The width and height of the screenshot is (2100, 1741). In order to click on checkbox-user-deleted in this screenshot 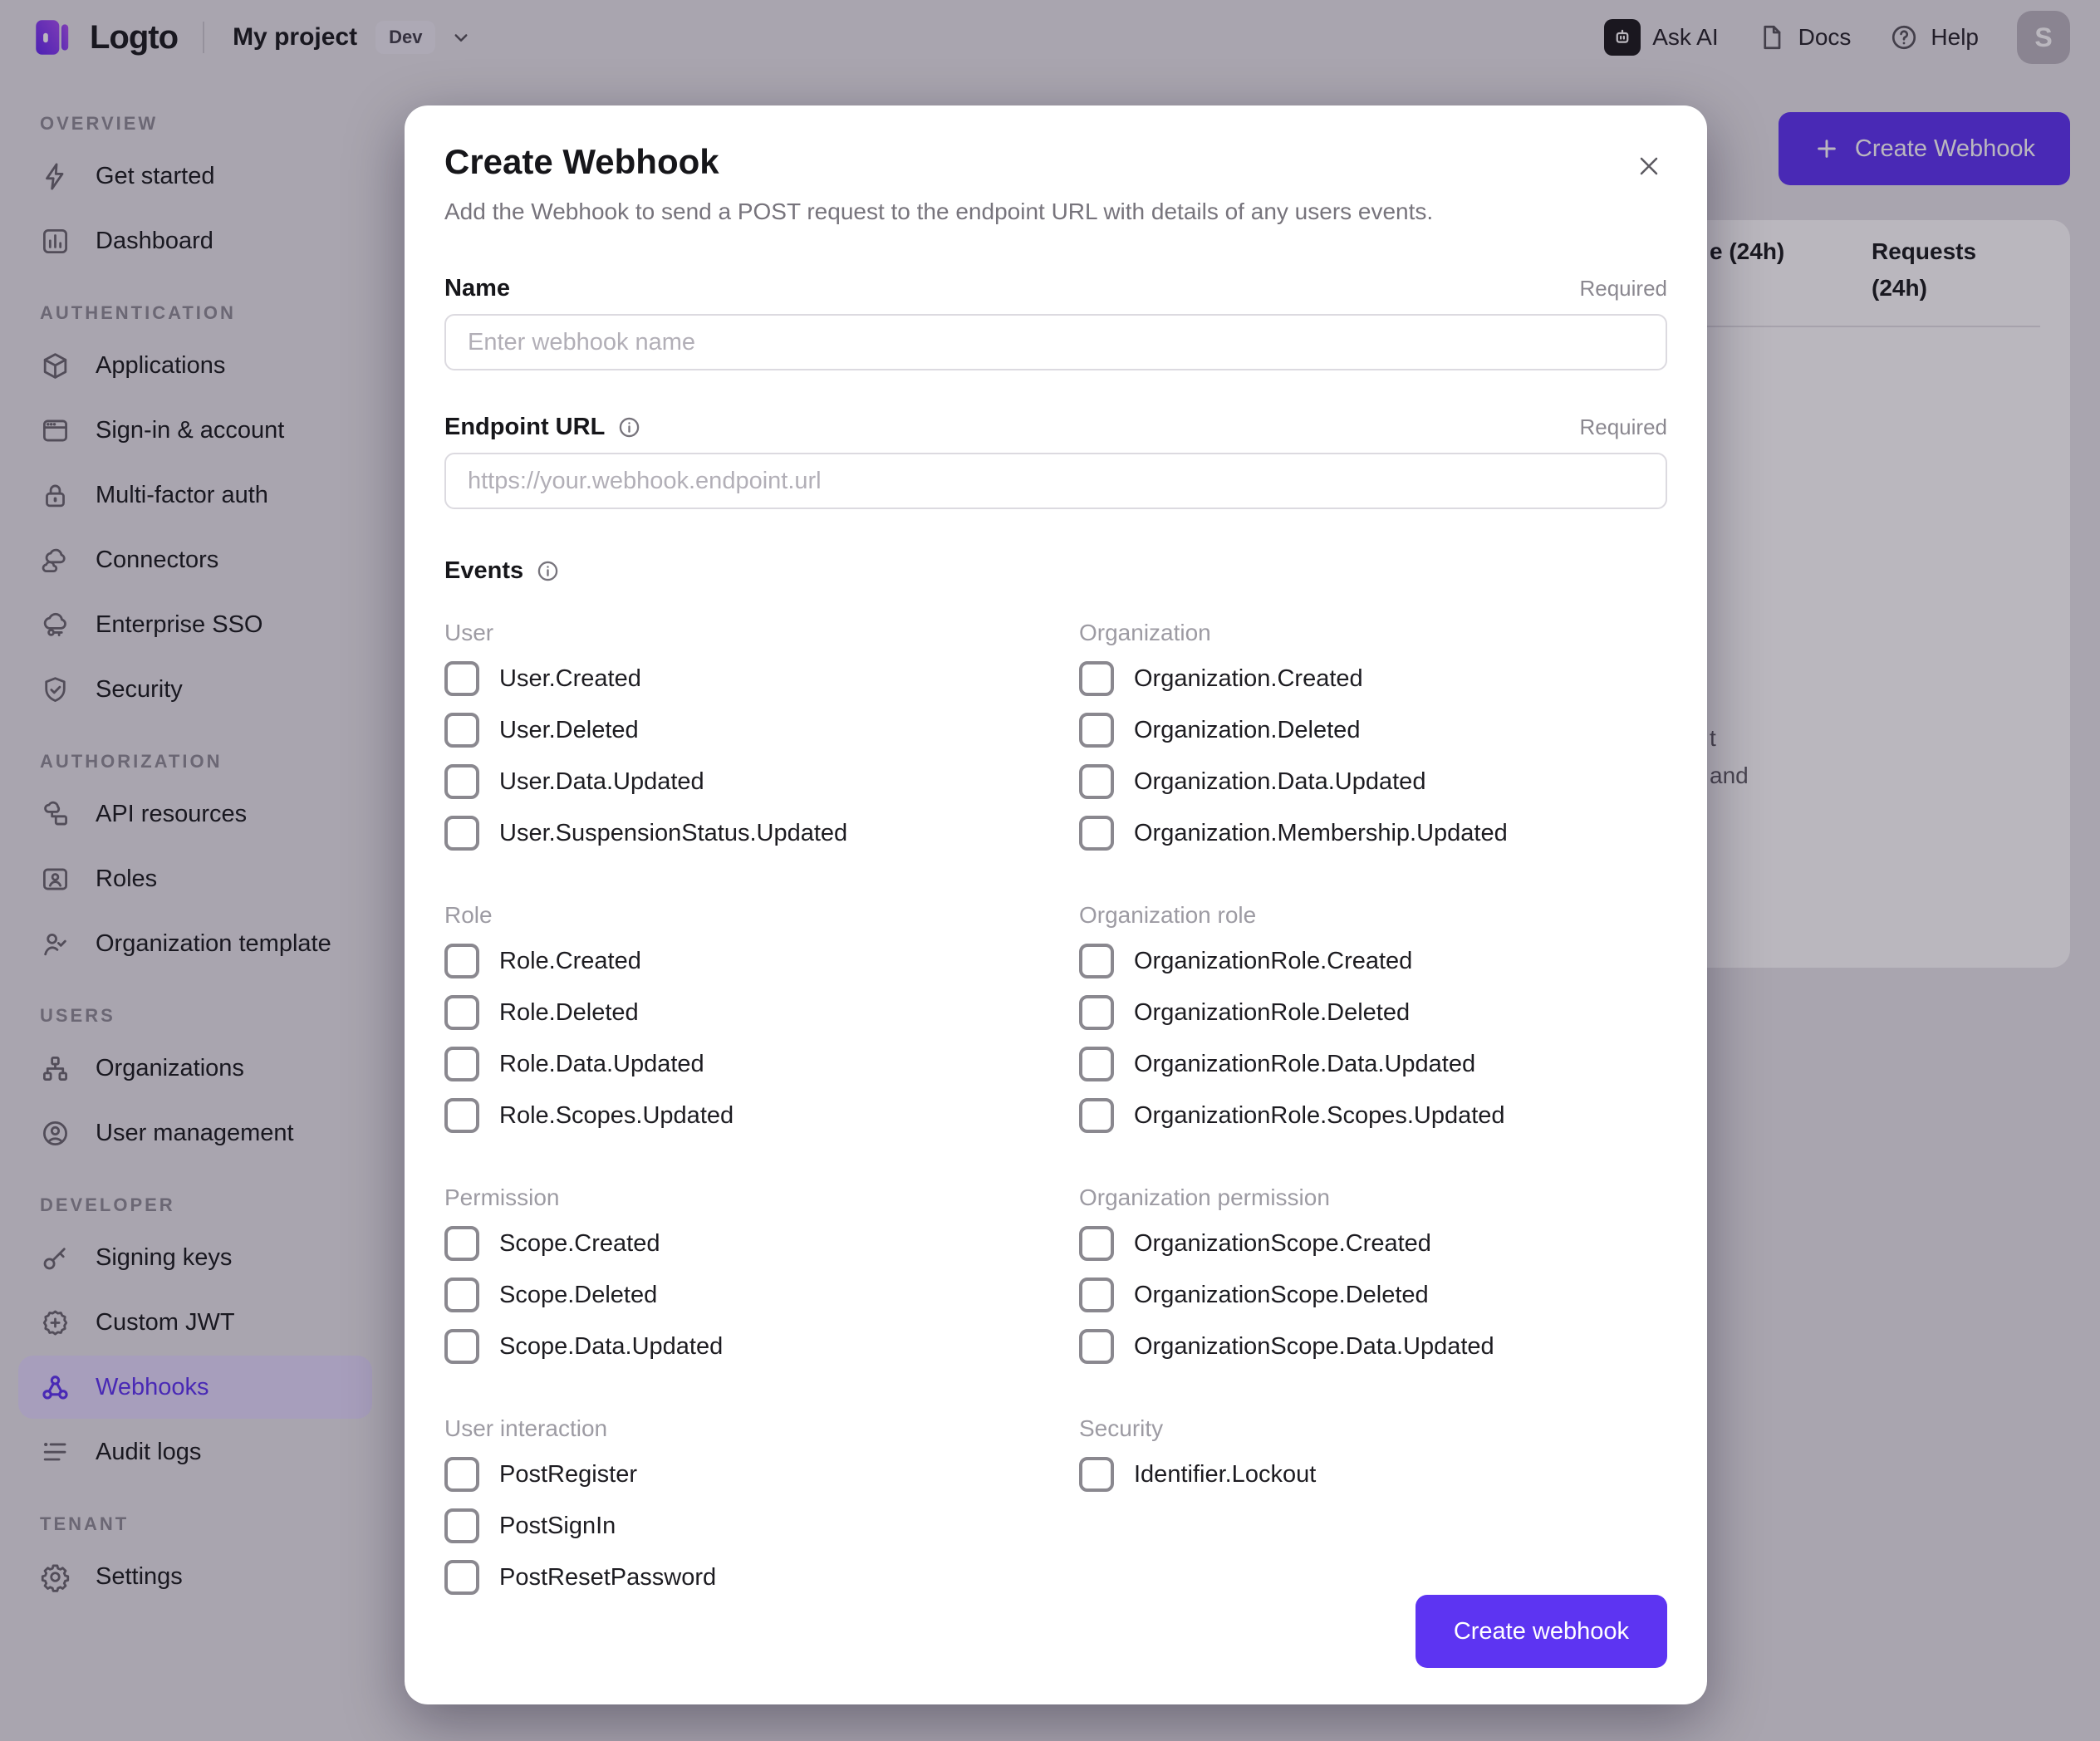, I will do `click(461, 731)`.